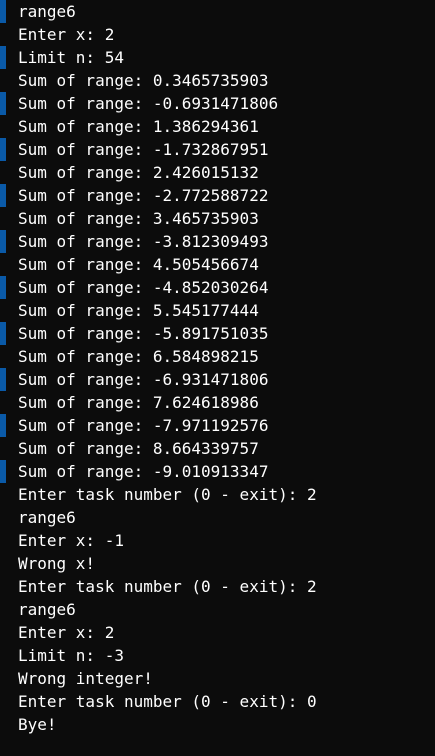 The width and height of the screenshot is (435, 756). I want to click on console-line: Sum of range: -3.812309493, so click(143, 241).